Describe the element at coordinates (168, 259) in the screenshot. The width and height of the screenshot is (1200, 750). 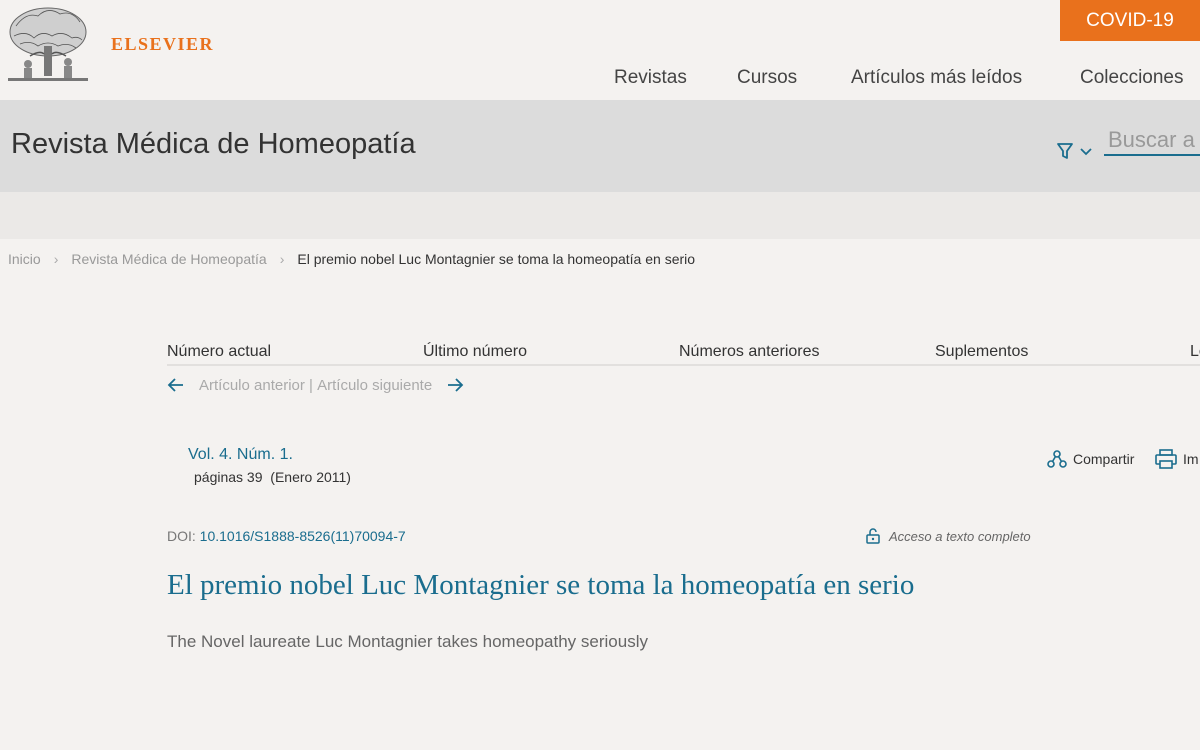
I see `breadcrumb-journal: Revista Médica de Homeopatía` at that location.